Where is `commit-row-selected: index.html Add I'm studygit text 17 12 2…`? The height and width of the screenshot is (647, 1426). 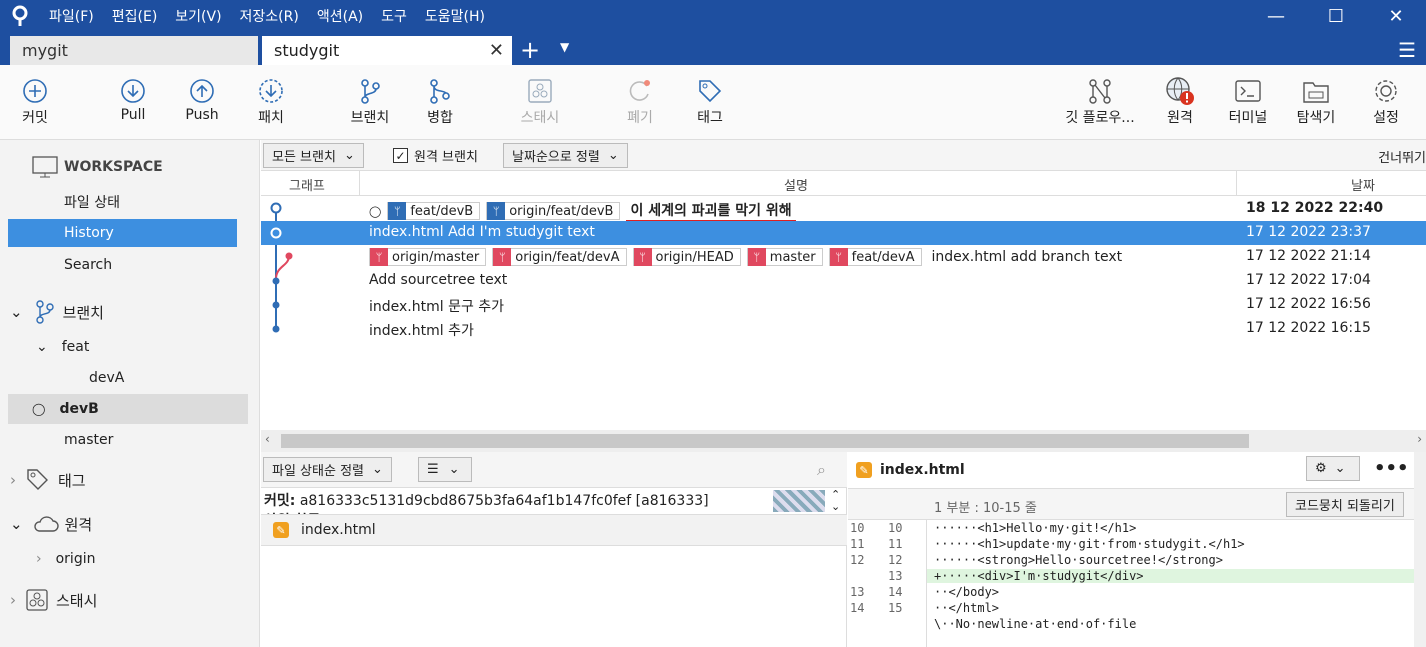
commit-row-selected: index.html Add I'm studygit text 17 12 2… is located at coordinates (843, 233).